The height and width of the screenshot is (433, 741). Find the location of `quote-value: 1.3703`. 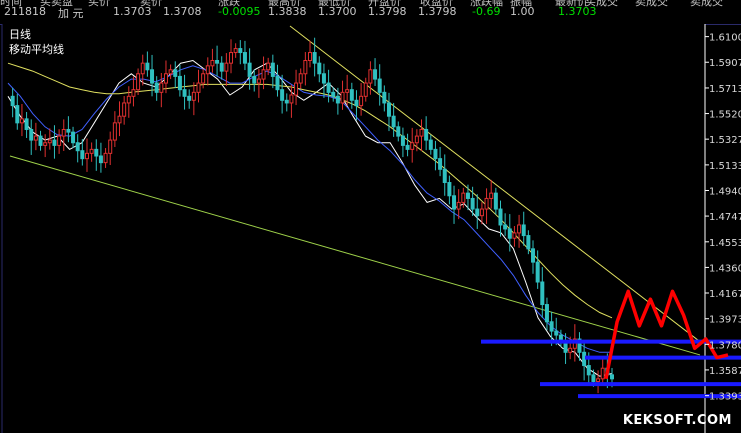

quote-value: 1.3703 is located at coordinates (132, 11).